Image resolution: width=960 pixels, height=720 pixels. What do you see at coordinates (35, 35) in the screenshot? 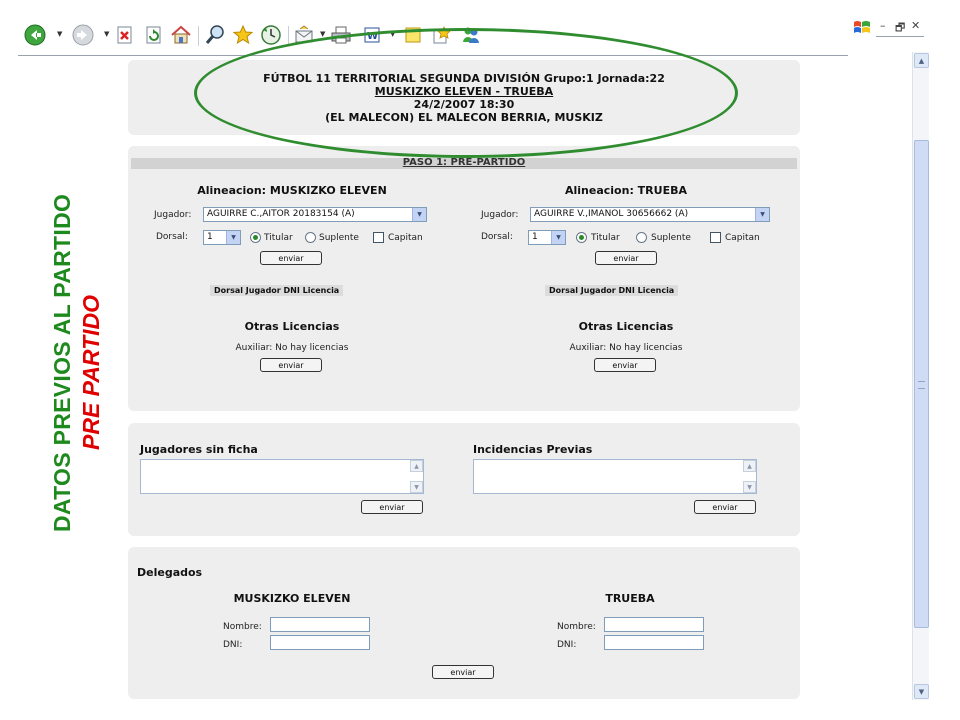
I see `back-icon` at bounding box center [35, 35].